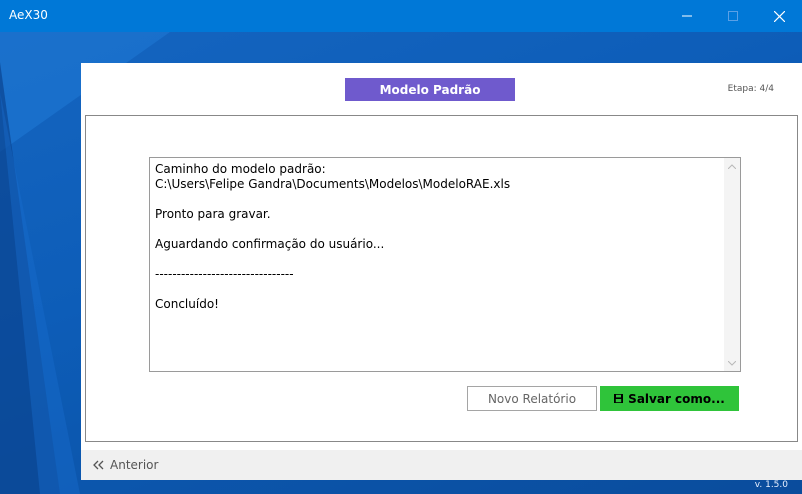 The height and width of the screenshot is (494, 802). What do you see at coordinates (28, 15) in the screenshot?
I see `window-title: AeX30` at bounding box center [28, 15].